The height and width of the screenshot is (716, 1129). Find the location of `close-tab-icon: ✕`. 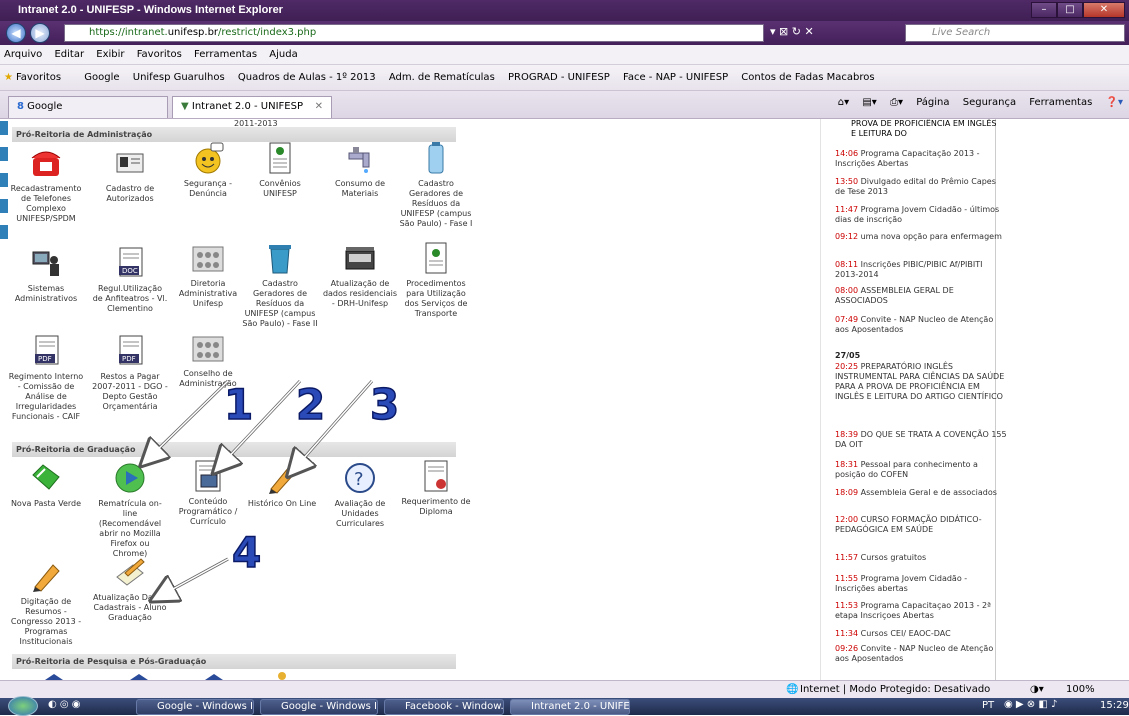

close-tab-icon: ✕ is located at coordinates (319, 107).